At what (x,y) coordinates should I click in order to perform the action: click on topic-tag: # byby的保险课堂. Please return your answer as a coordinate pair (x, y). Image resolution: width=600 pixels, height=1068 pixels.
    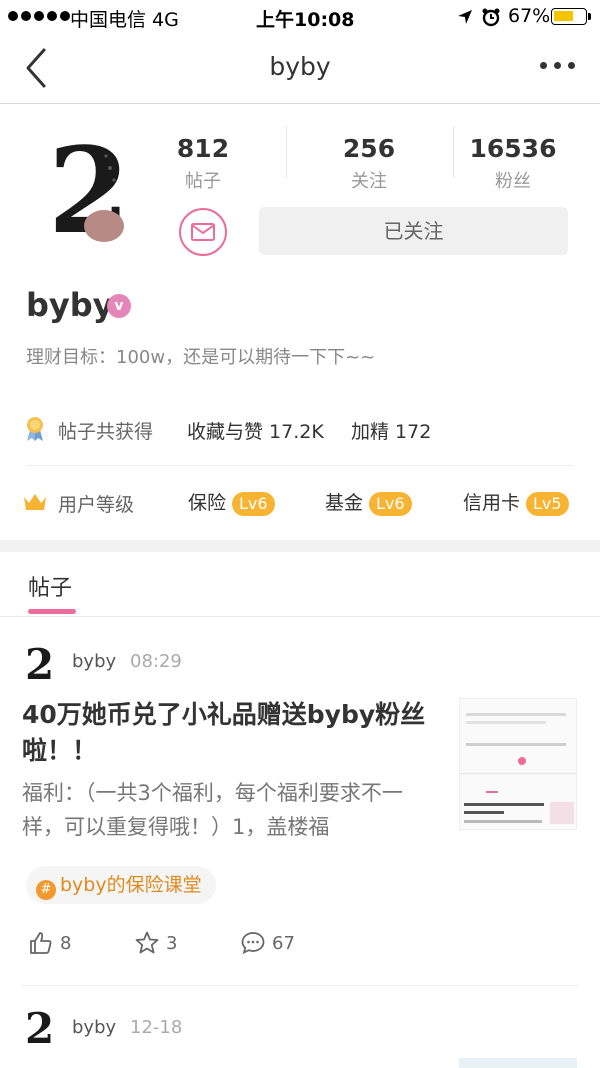
    Looking at the image, I should click on (121, 885).